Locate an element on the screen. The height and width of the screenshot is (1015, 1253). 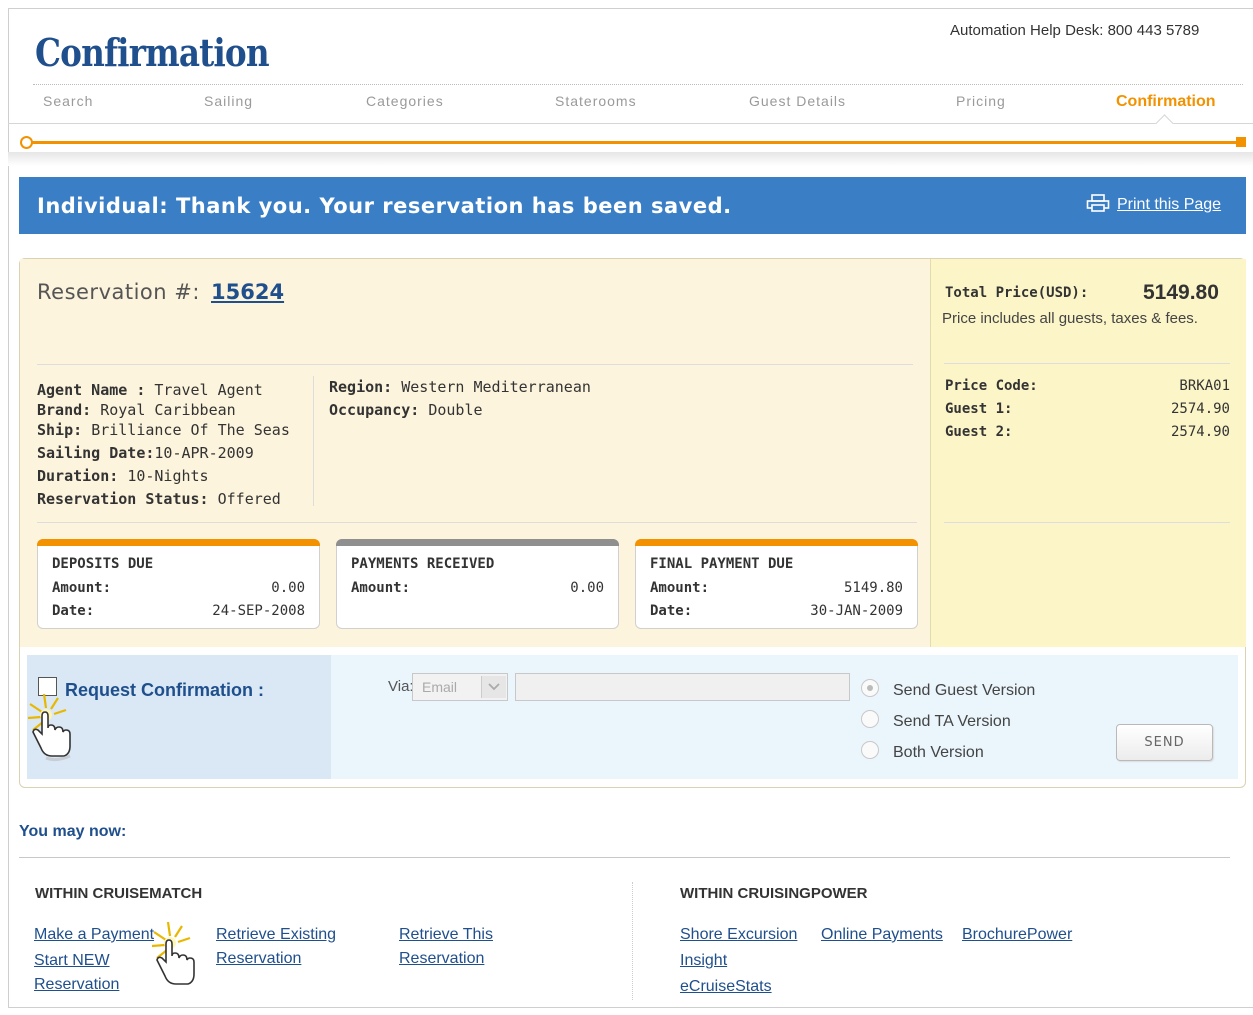
via-label: Via: is located at coordinates (401, 686).